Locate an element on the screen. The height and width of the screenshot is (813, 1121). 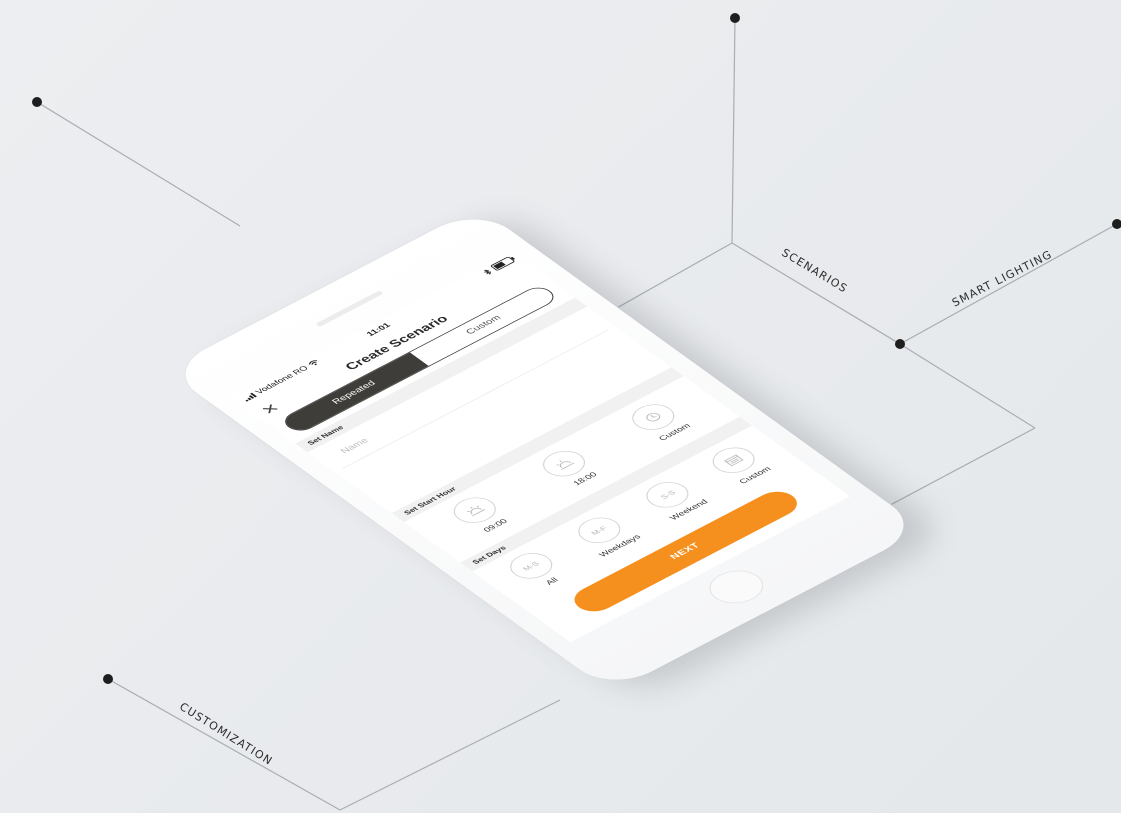
start-hour-option-custom: Custom is located at coordinates (659, 420).